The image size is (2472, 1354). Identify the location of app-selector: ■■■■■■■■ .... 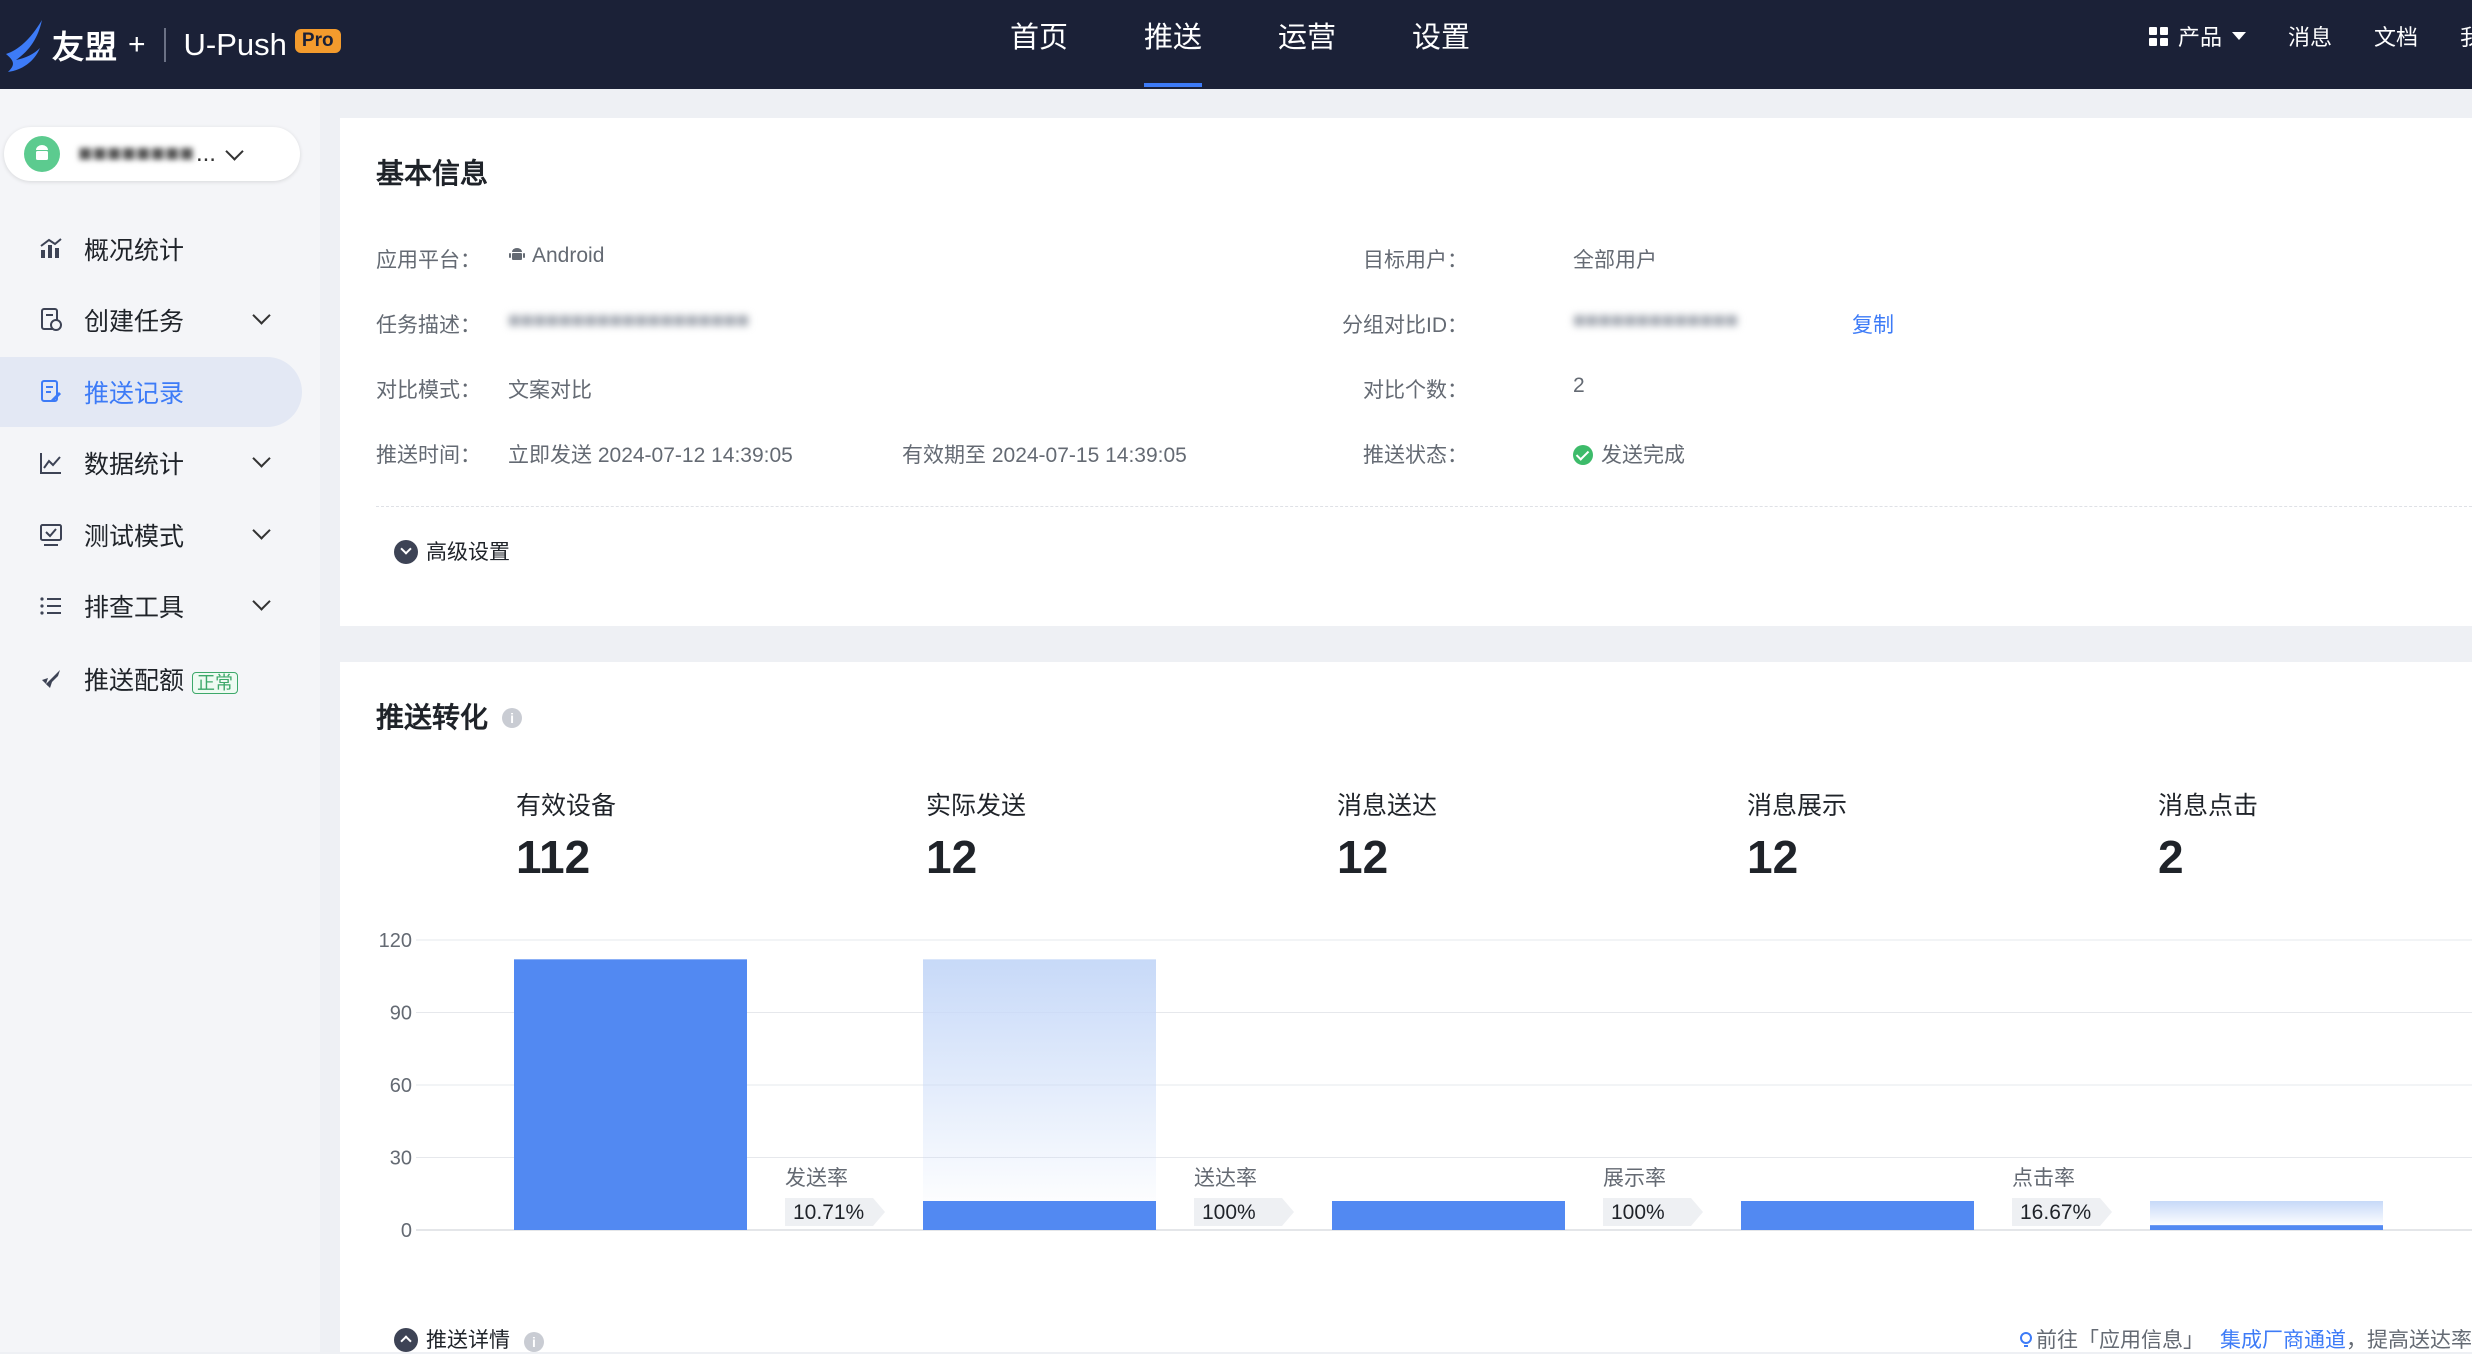
(152, 154).